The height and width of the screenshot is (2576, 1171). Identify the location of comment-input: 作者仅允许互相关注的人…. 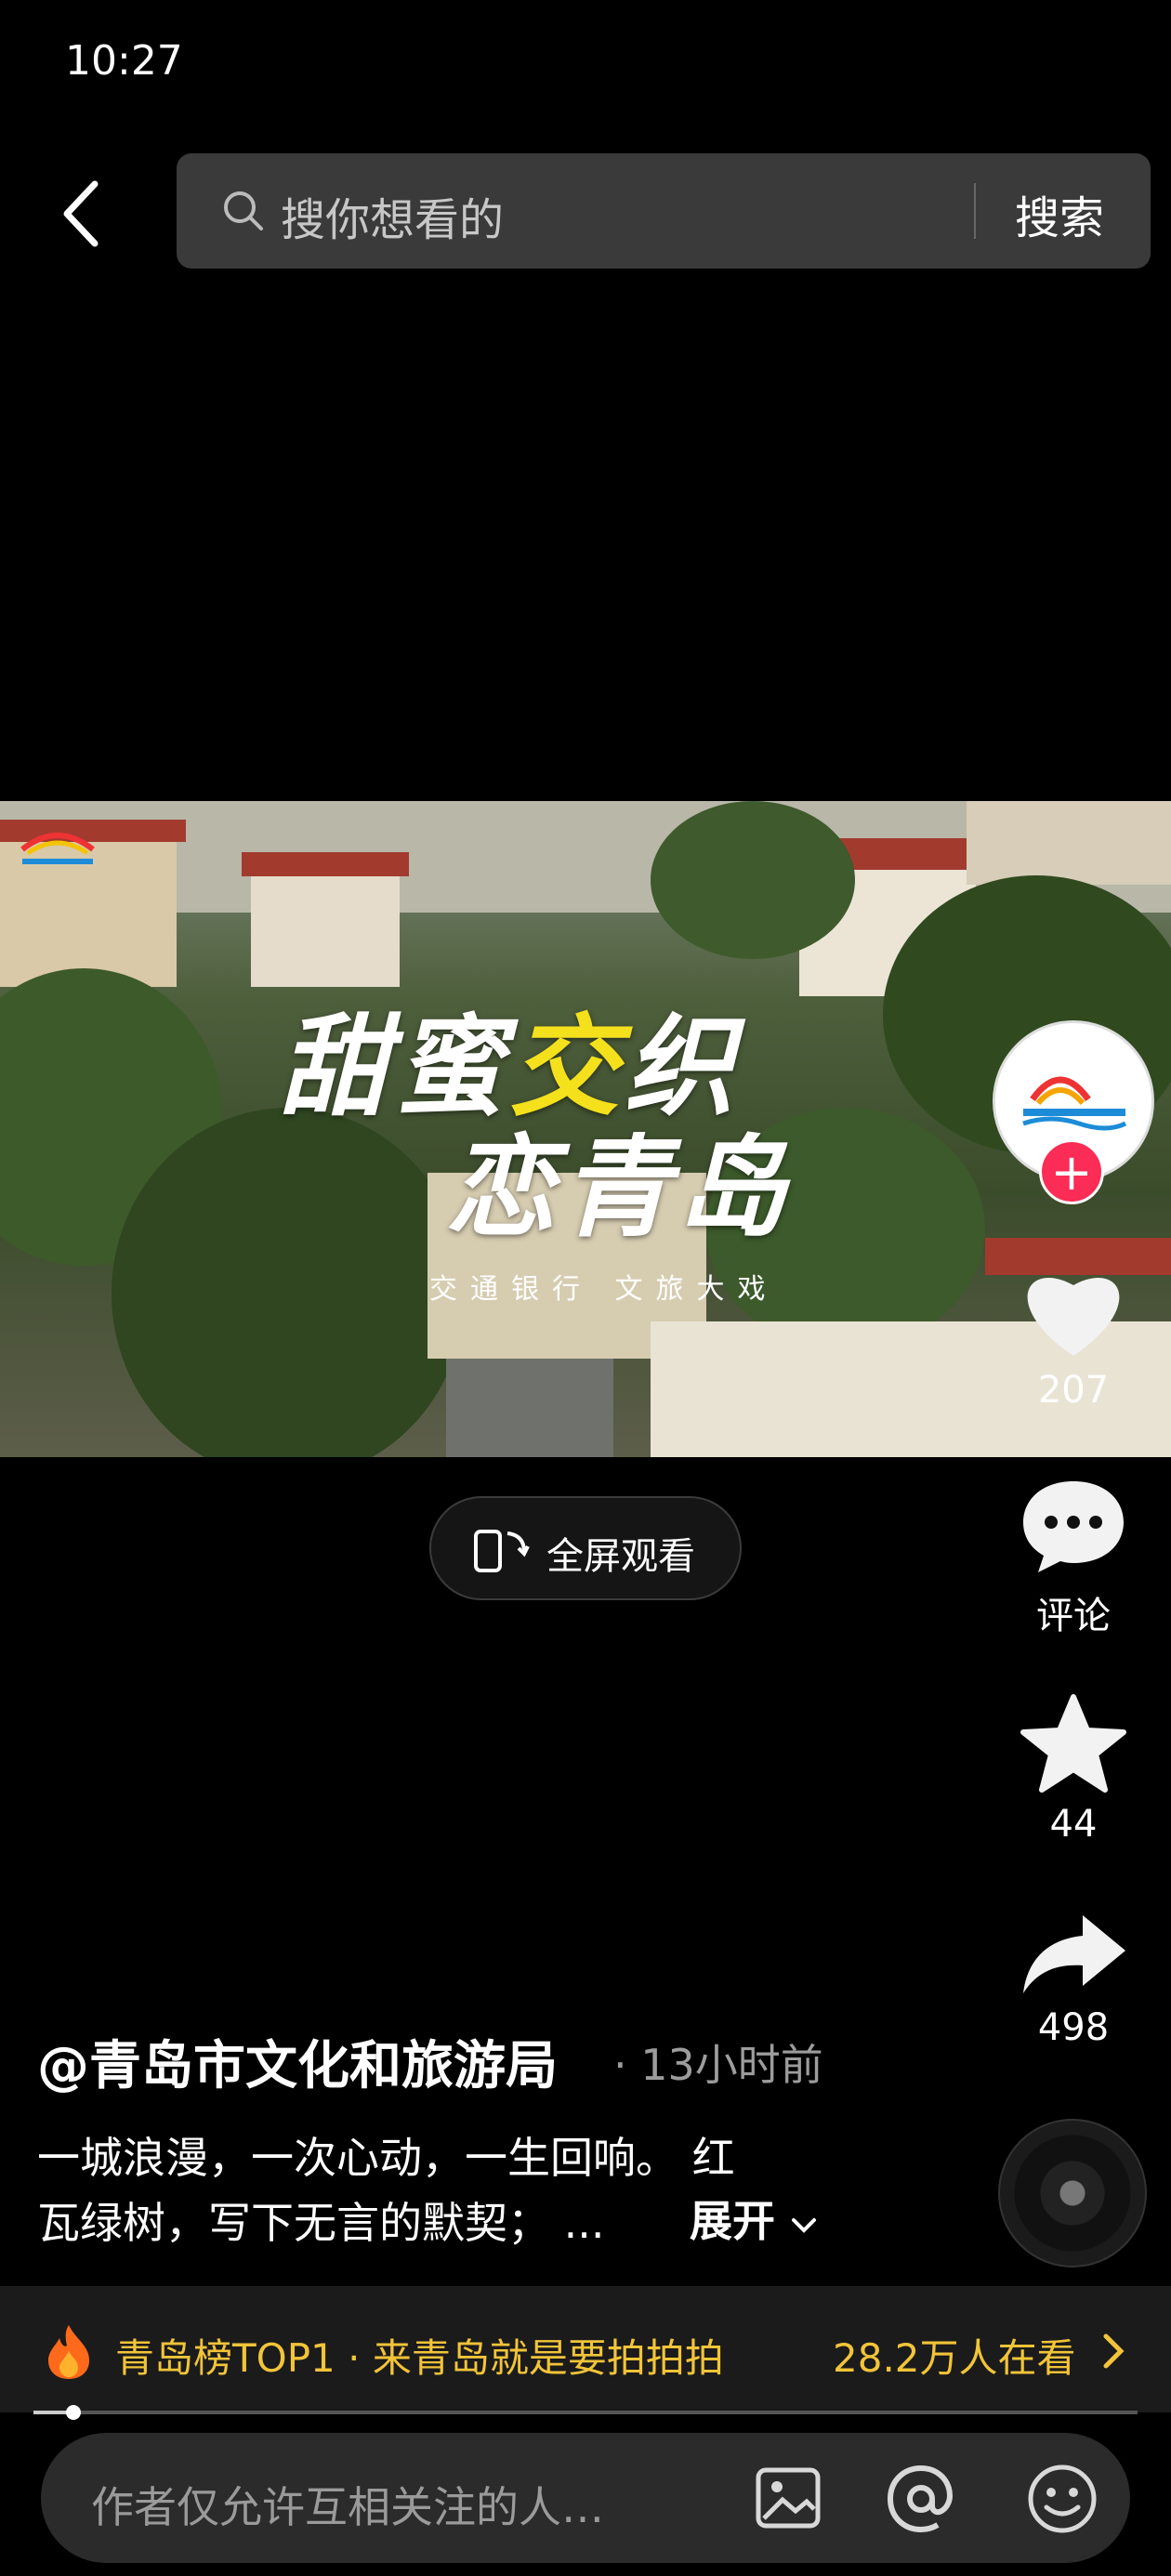
(348, 2504).